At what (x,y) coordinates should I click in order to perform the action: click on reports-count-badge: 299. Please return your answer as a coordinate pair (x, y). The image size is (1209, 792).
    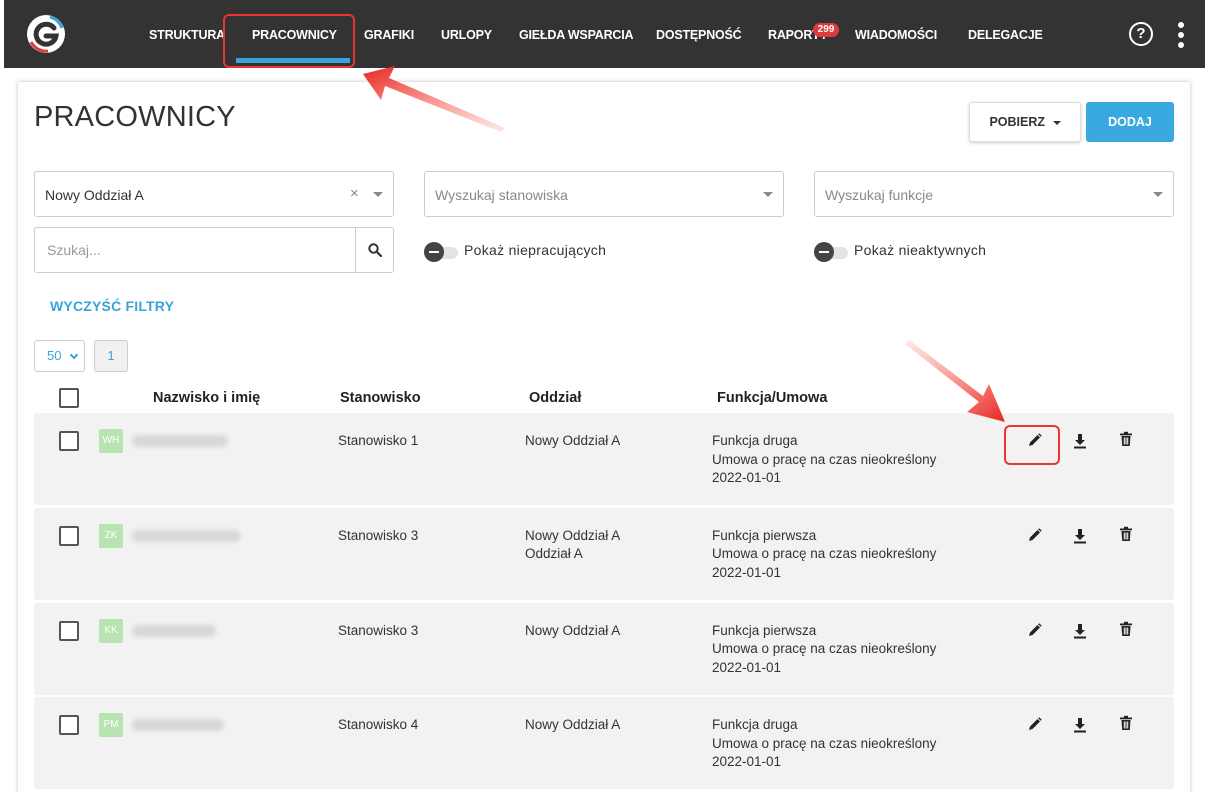
    Looking at the image, I should click on (826, 30).